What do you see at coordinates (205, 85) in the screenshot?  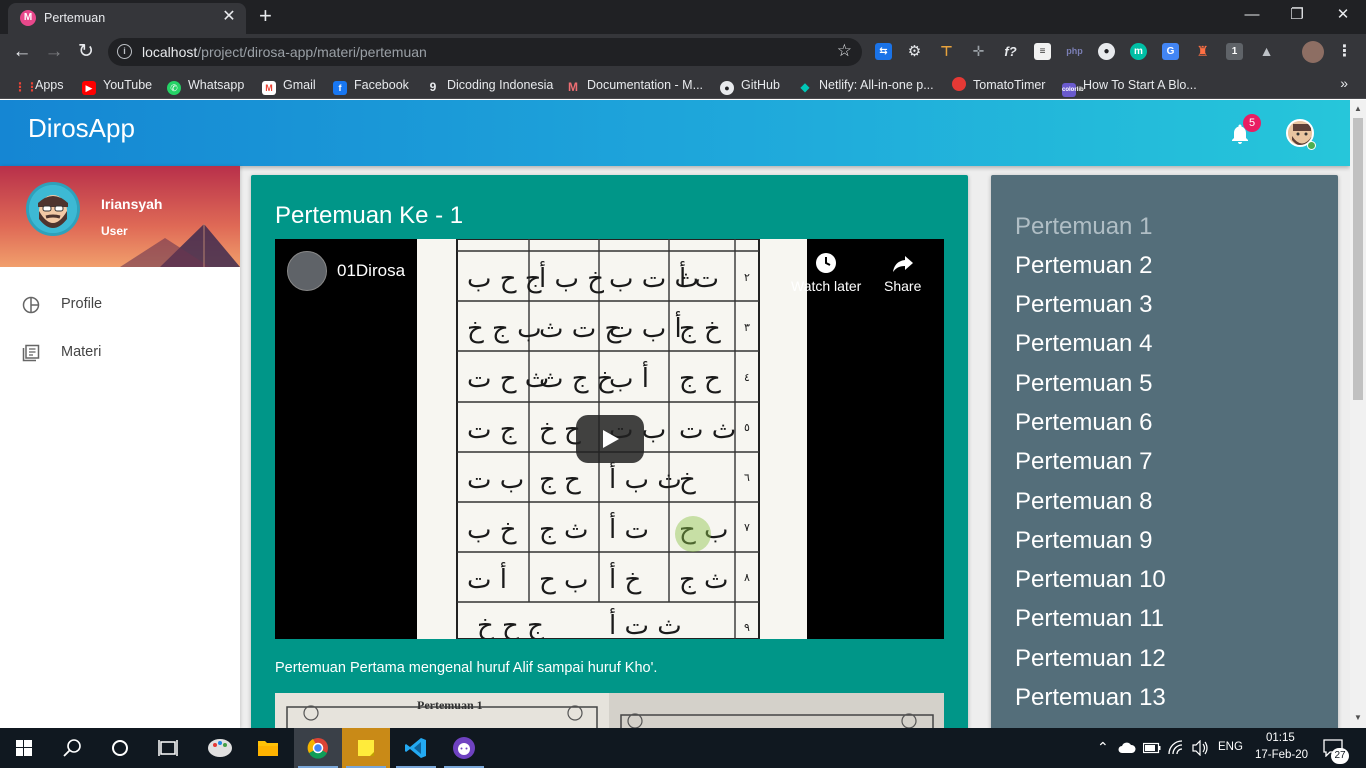 I see `bookmark-whatsapp: ✆ Whatsapp` at bounding box center [205, 85].